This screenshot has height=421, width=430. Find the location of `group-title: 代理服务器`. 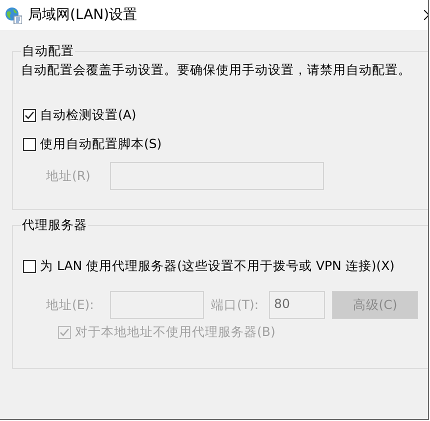

group-title: 代理服务器 is located at coordinates (54, 225).